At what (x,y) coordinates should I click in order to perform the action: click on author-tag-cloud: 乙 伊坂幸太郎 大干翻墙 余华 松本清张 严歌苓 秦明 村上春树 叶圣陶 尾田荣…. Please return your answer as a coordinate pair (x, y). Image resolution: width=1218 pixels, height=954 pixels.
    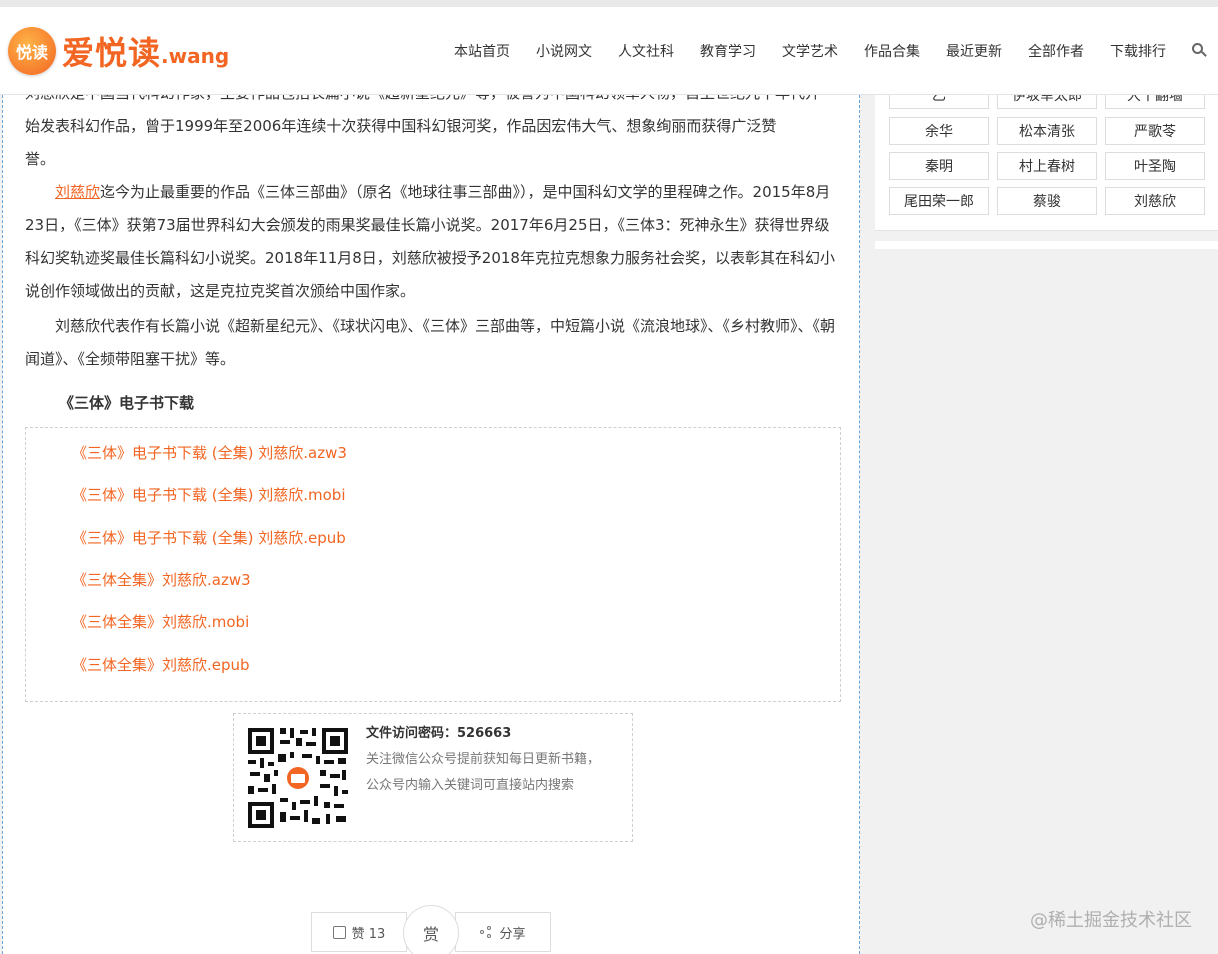
    Looking at the image, I should click on (1046, 156).